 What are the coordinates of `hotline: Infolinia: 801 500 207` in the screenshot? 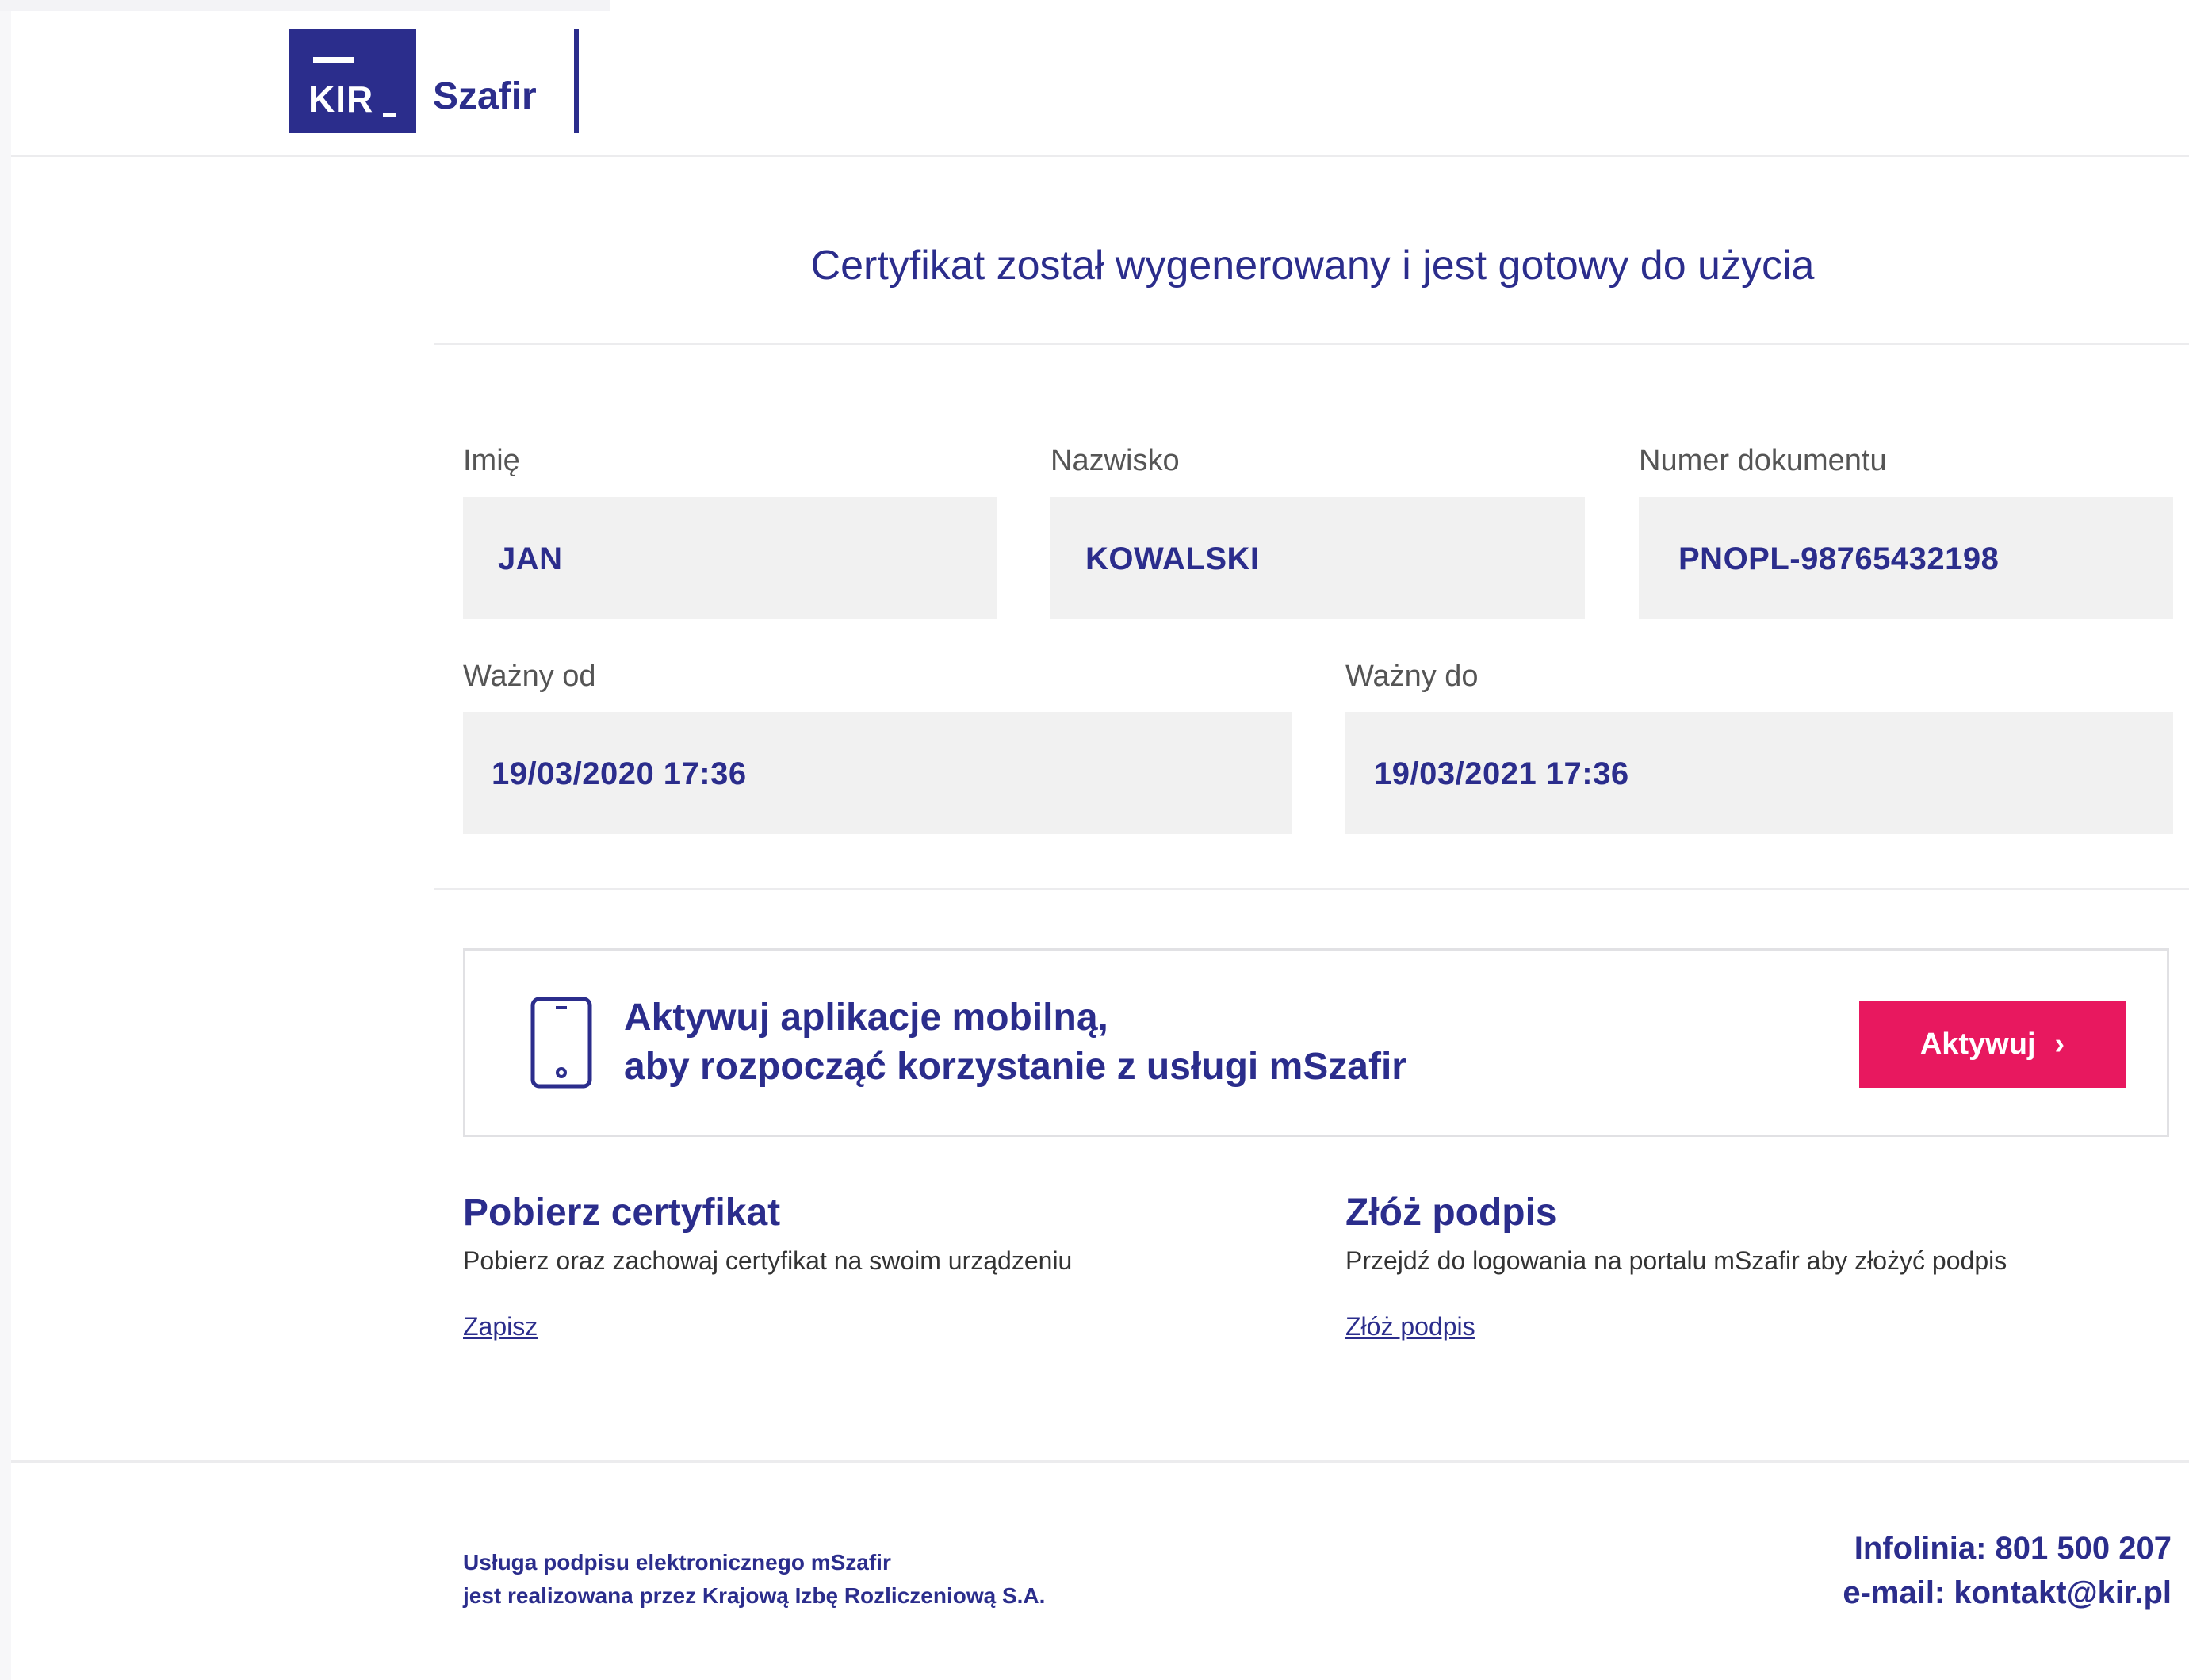 It's located at (2013, 1548).